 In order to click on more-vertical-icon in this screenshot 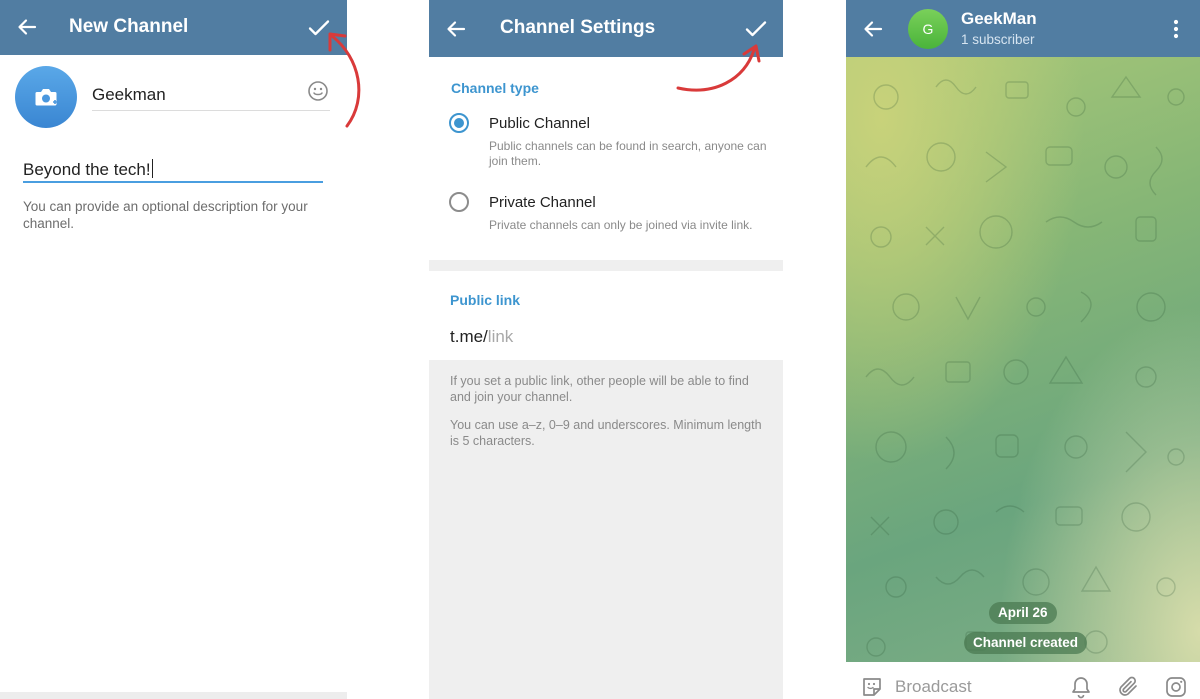, I will do `click(1176, 29)`.